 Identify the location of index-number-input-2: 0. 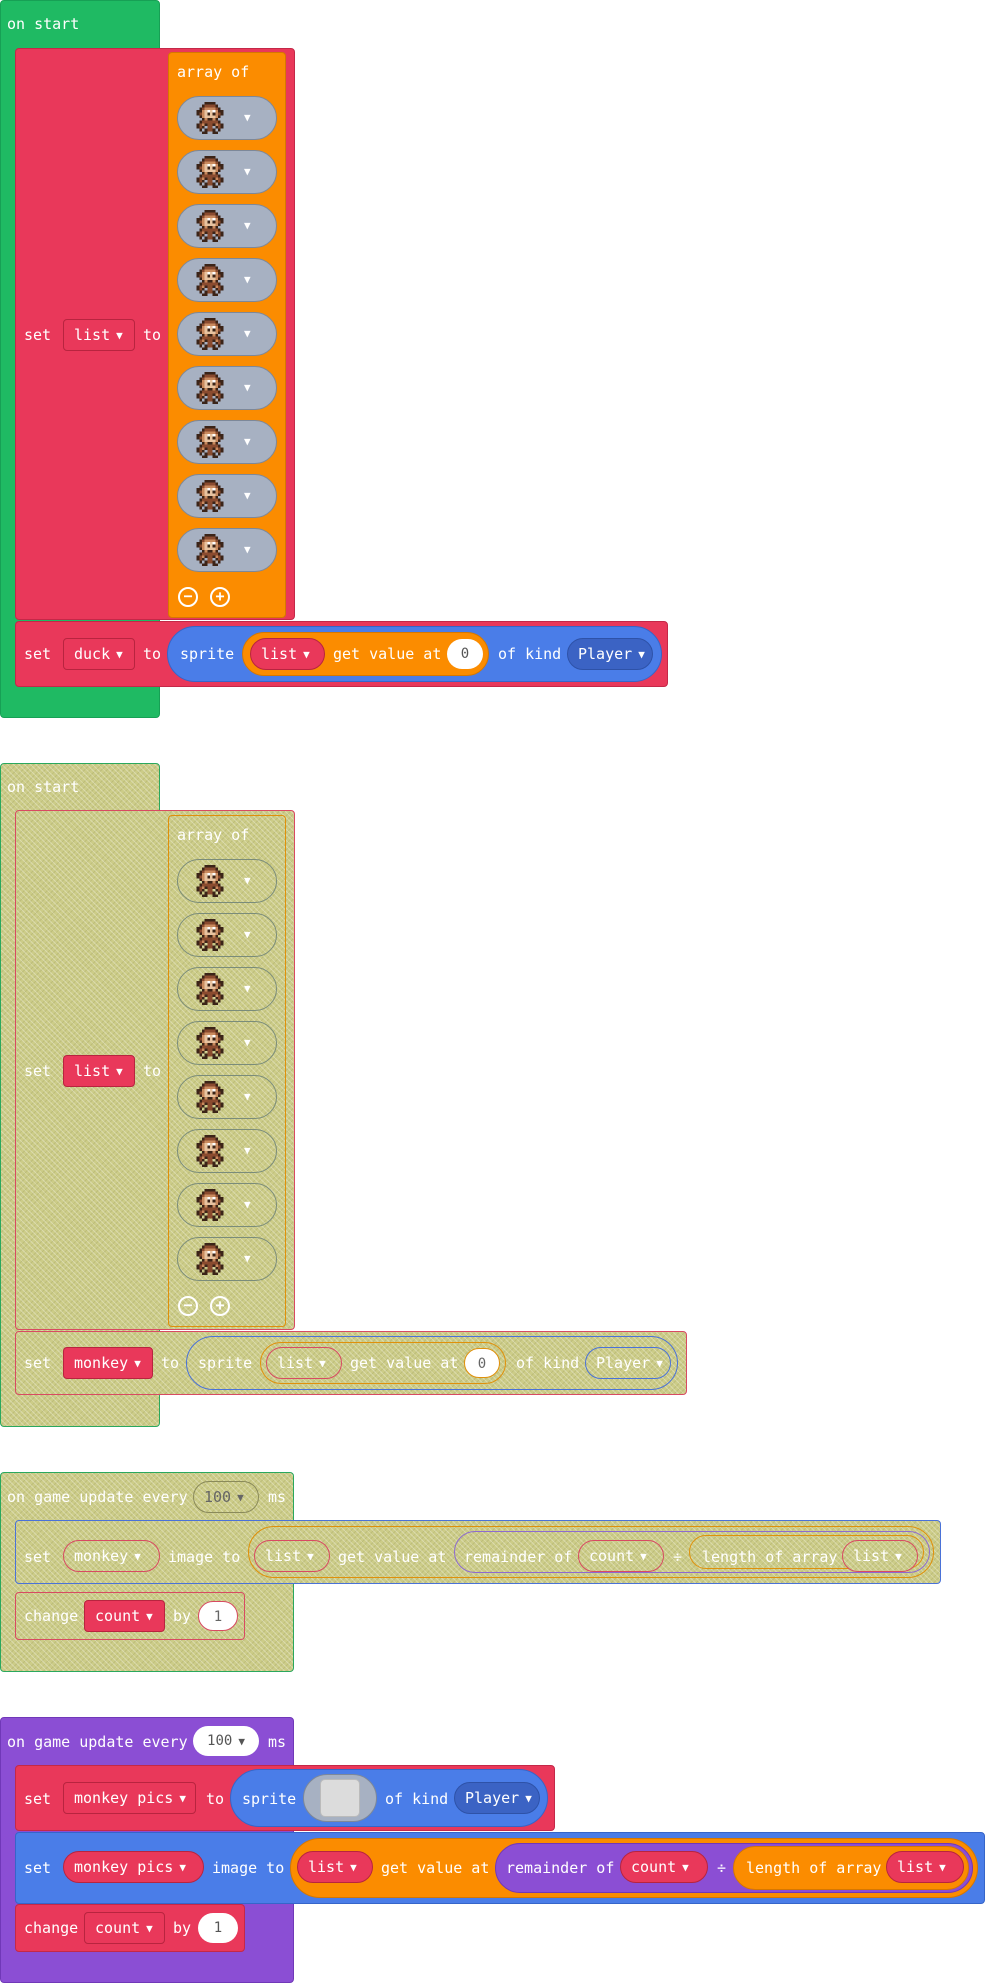
(482, 1363).